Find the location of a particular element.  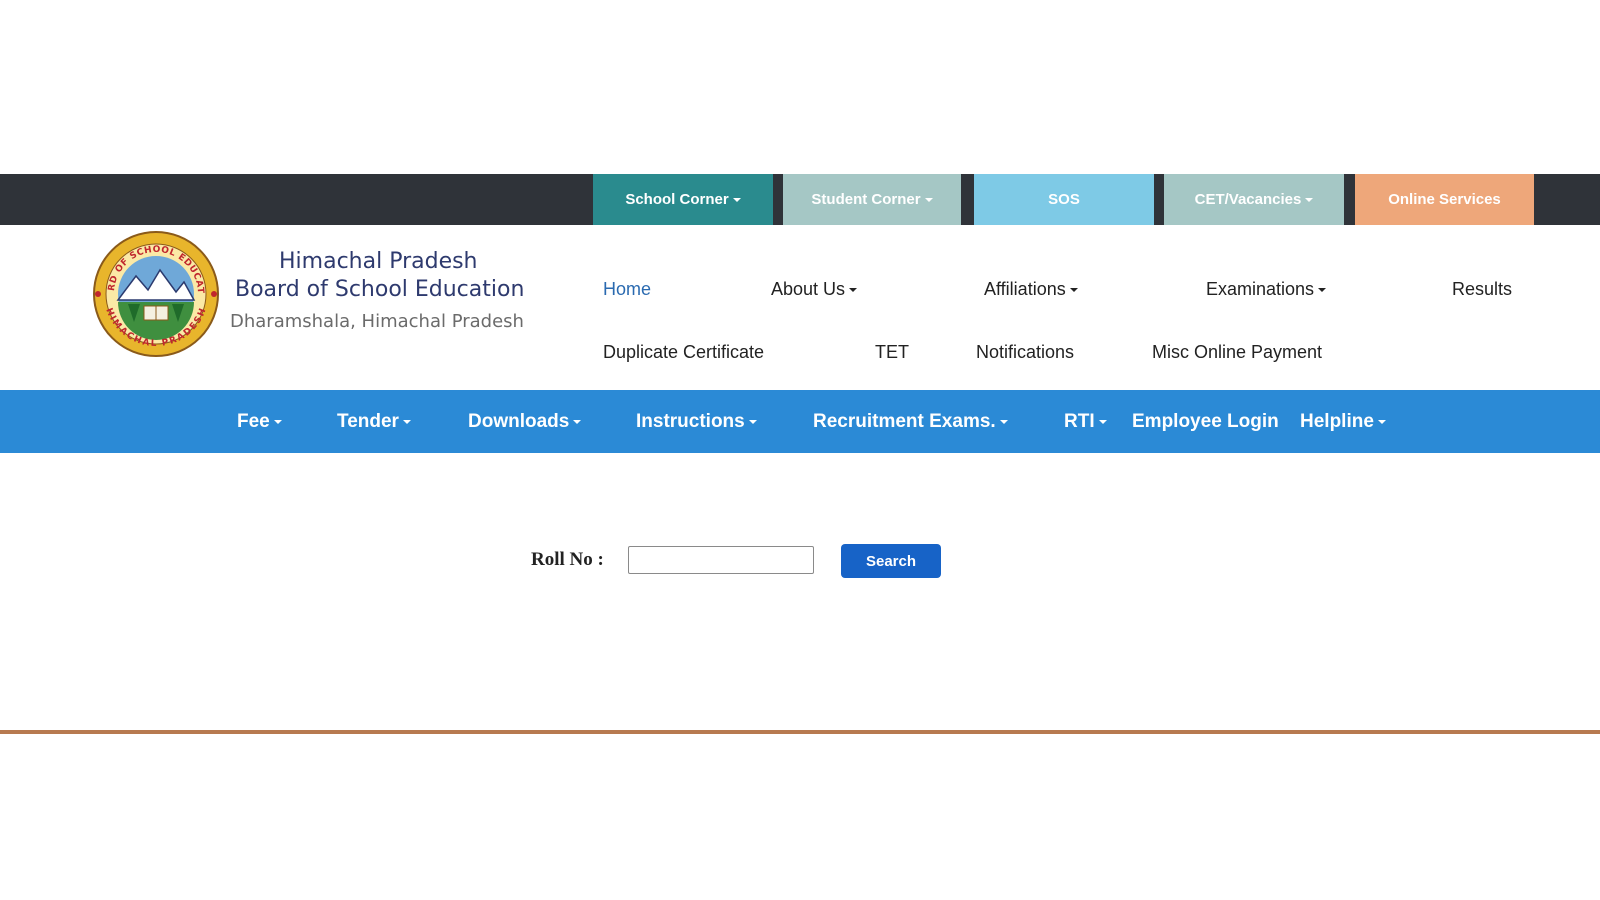

sos-button: SOS is located at coordinates (1064, 199).